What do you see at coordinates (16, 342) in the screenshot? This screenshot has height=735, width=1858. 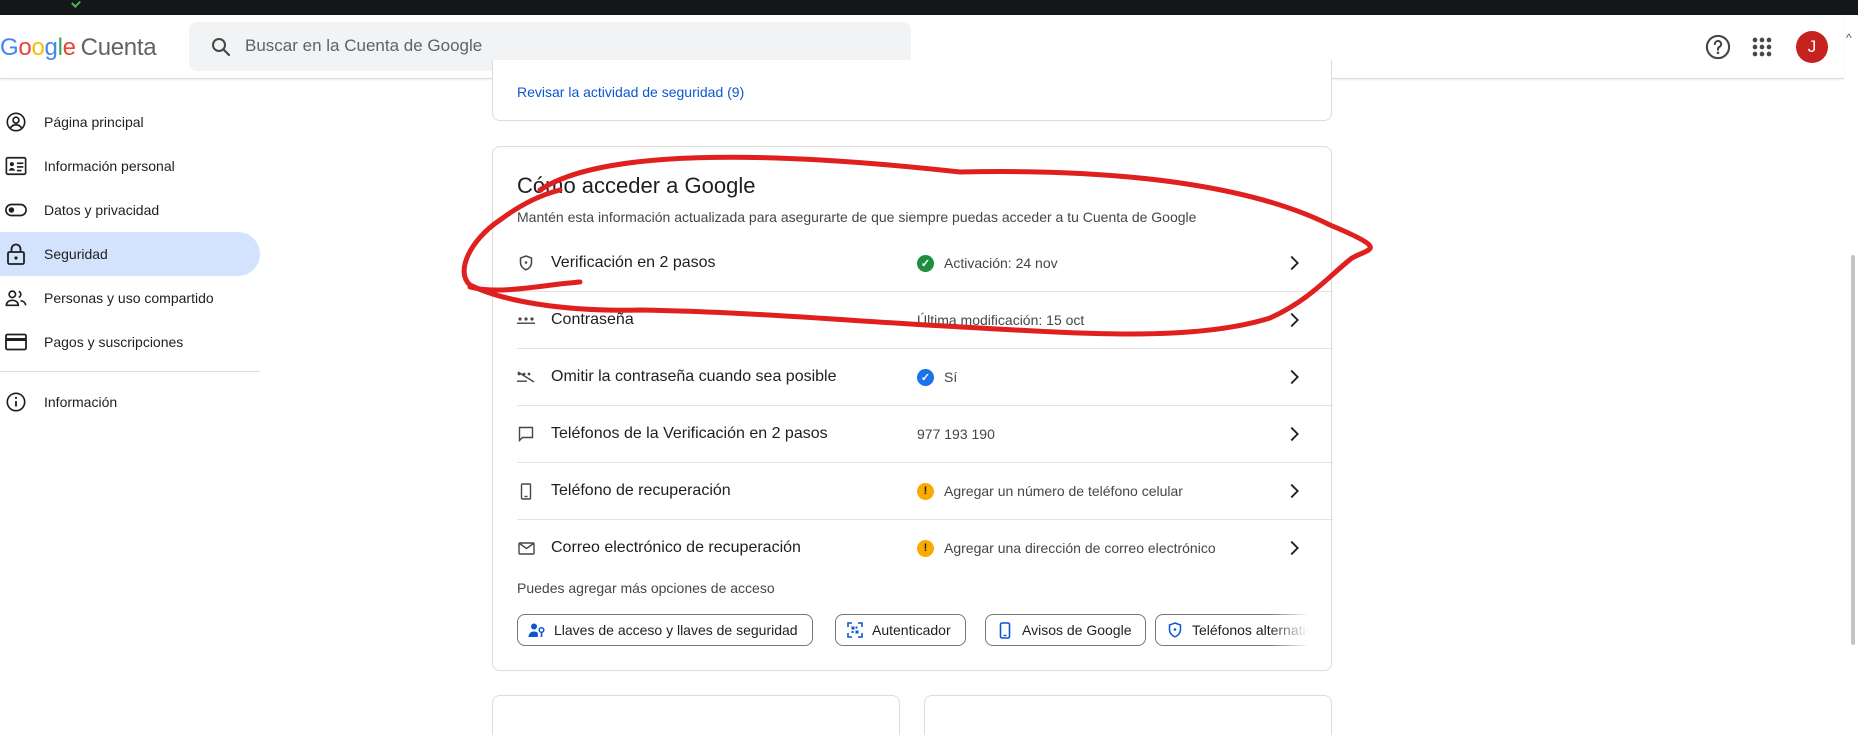 I see `credit-card-icon` at bounding box center [16, 342].